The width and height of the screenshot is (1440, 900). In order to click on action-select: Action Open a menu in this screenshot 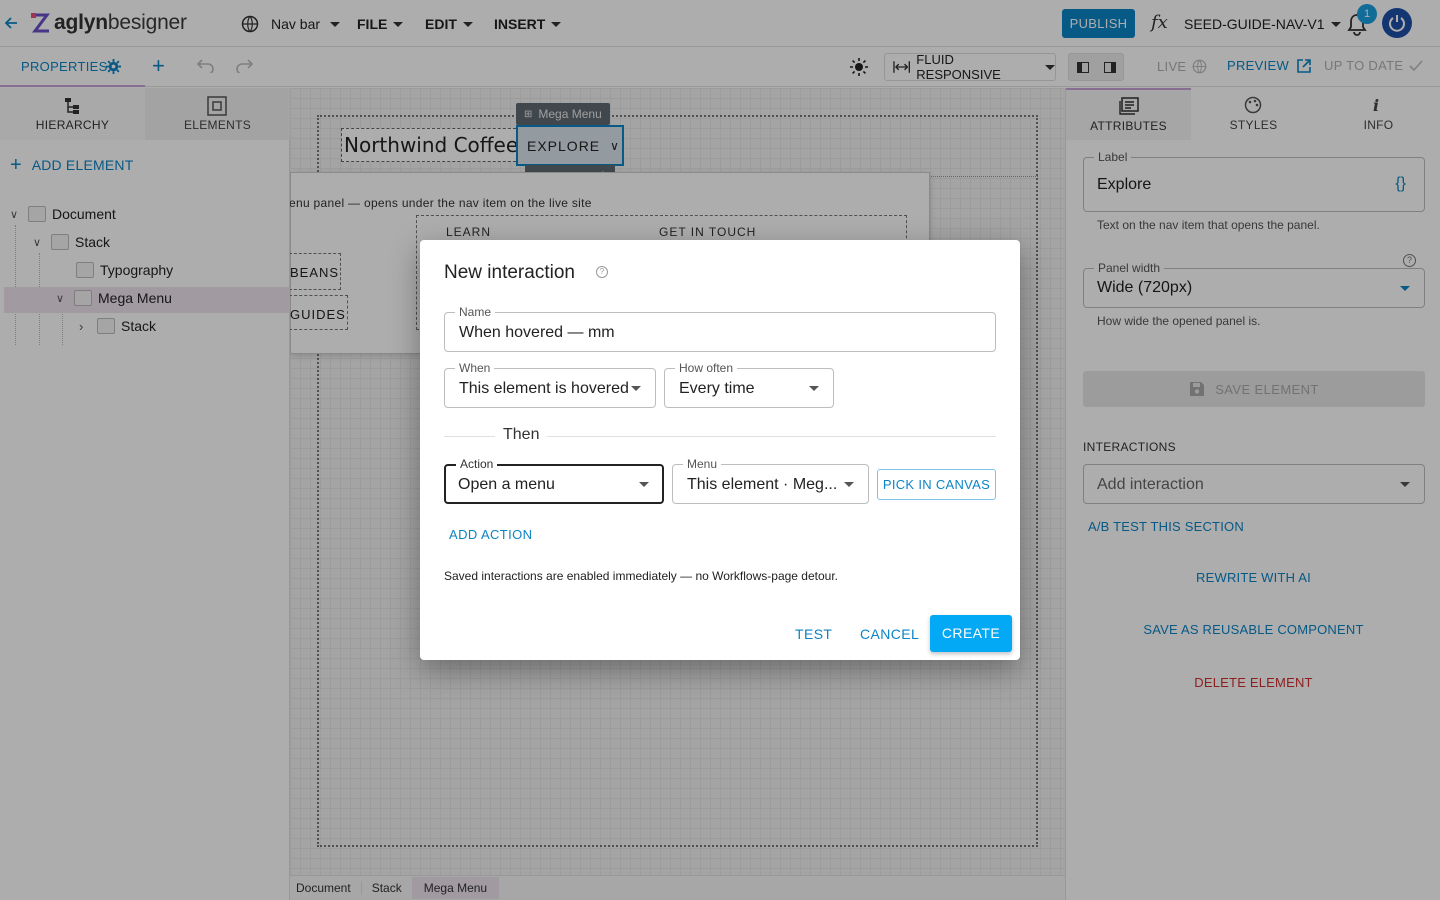, I will do `click(554, 480)`.